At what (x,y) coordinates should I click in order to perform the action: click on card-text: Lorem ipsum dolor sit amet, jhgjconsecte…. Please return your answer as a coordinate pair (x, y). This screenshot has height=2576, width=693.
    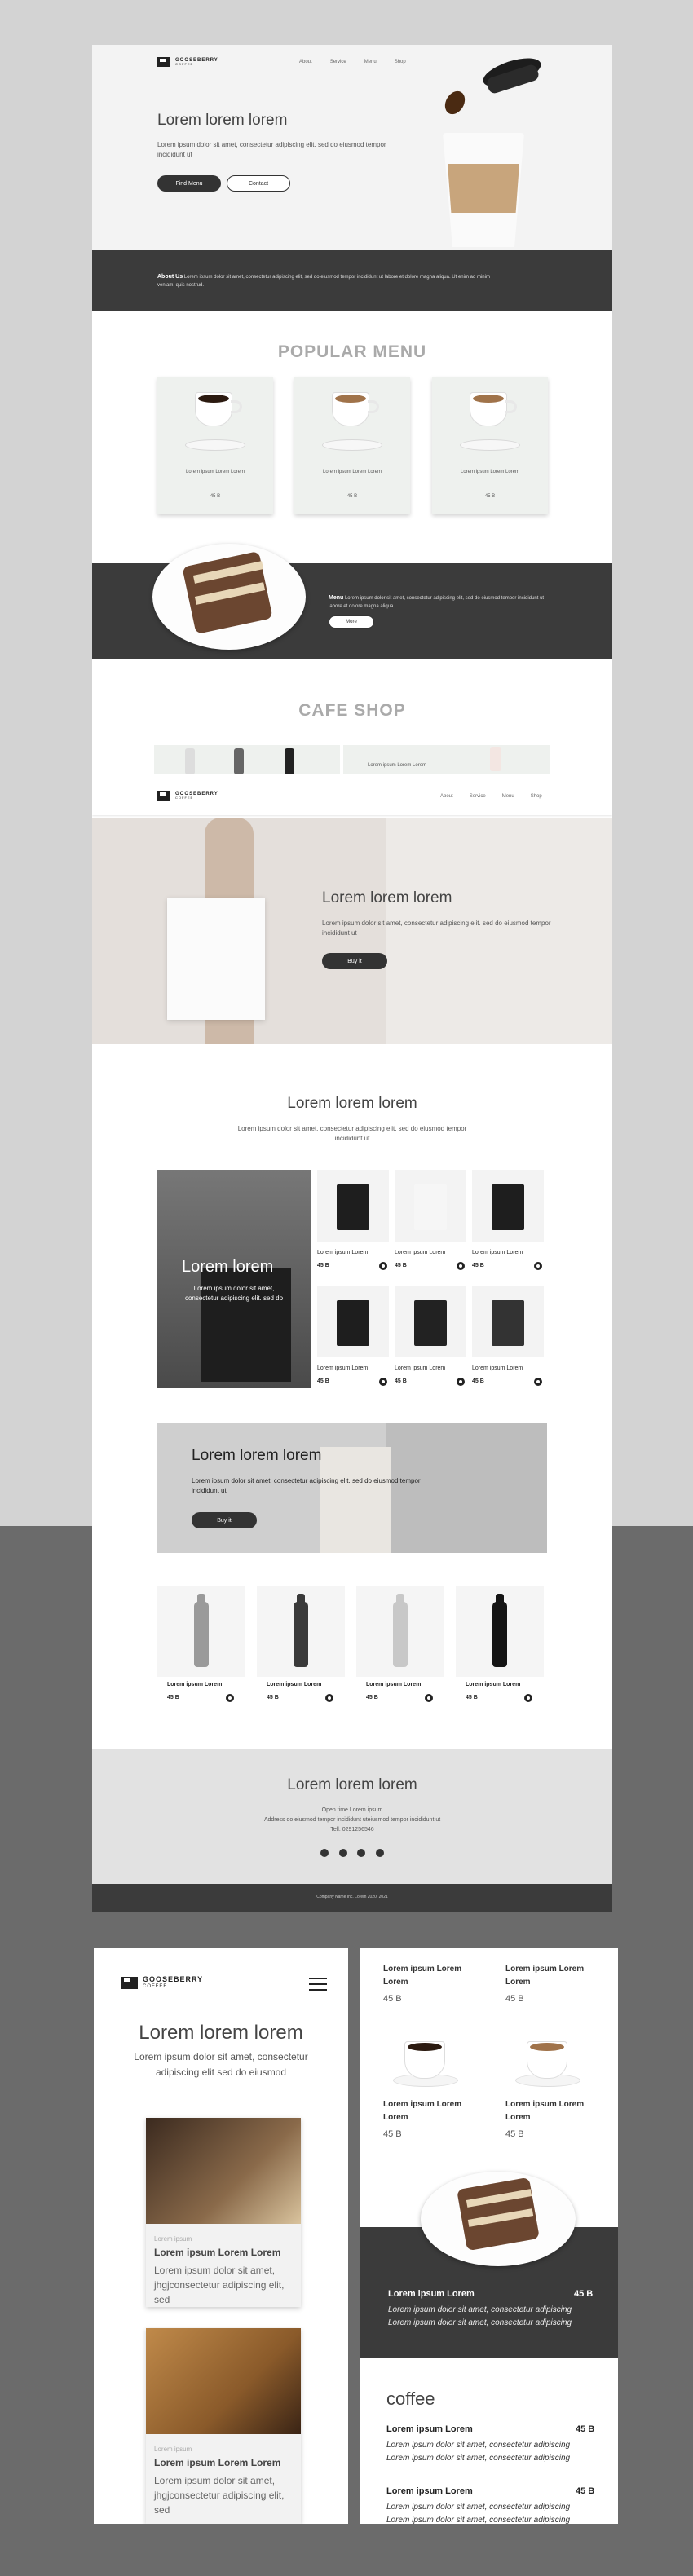
    Looking at the image, I should click on (220, 2495).